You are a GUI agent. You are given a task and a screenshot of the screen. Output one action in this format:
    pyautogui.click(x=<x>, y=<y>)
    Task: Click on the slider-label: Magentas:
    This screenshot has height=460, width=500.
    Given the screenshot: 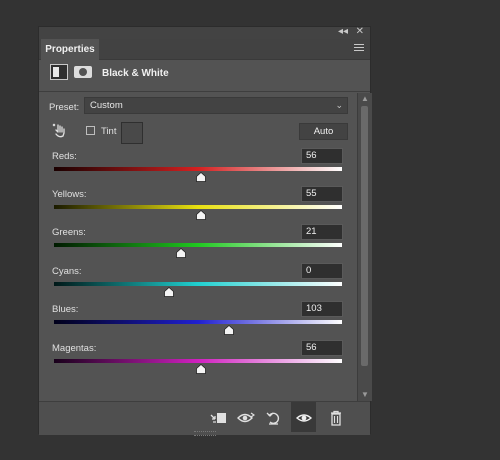 What is the action you would take?
    pyautogui.click(x=74, y=348)
    